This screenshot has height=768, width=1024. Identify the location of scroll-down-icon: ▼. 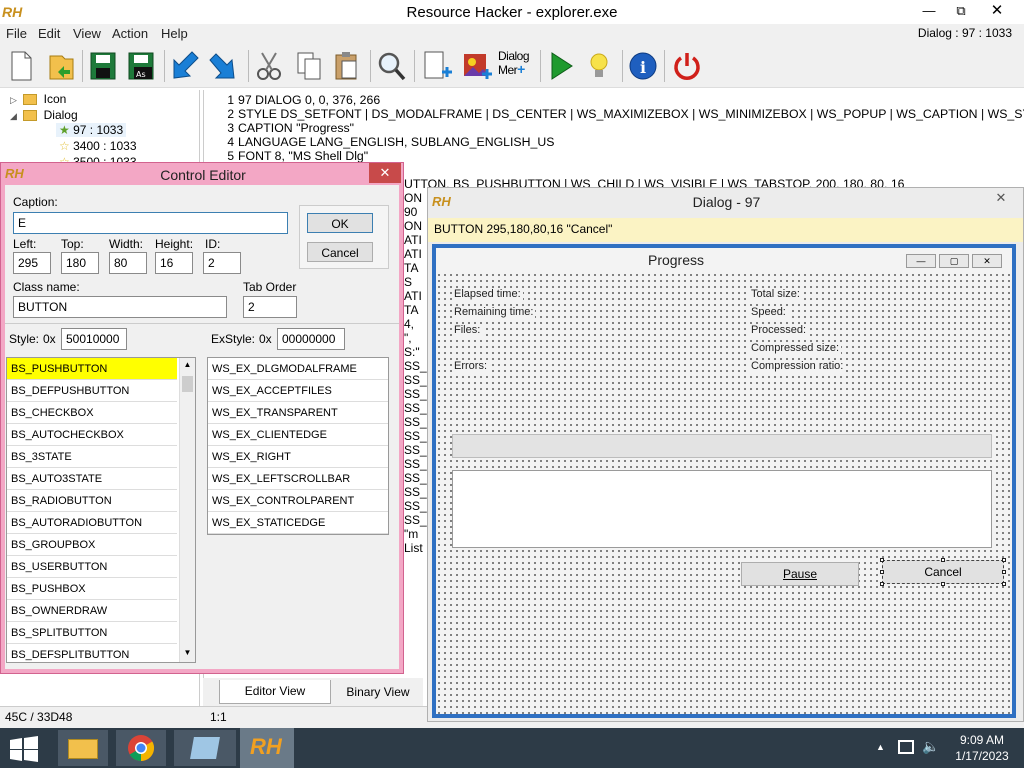
(187, 652).